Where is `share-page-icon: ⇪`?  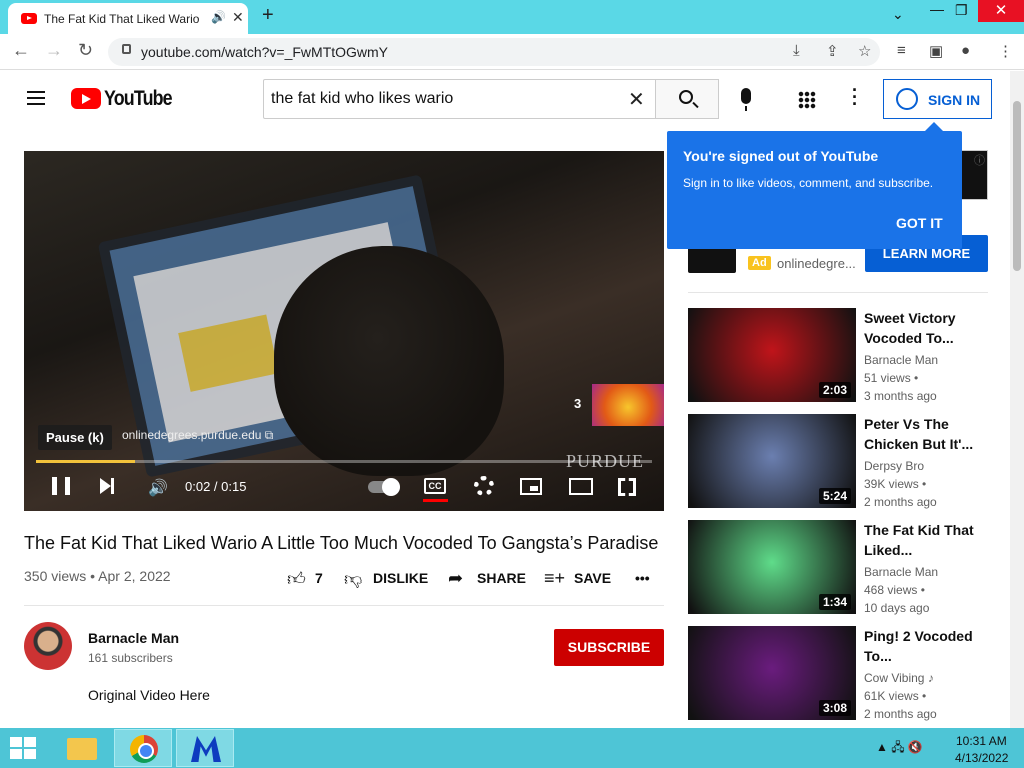
share-page-icon: ⇪ is located at coordinates (832, 51).